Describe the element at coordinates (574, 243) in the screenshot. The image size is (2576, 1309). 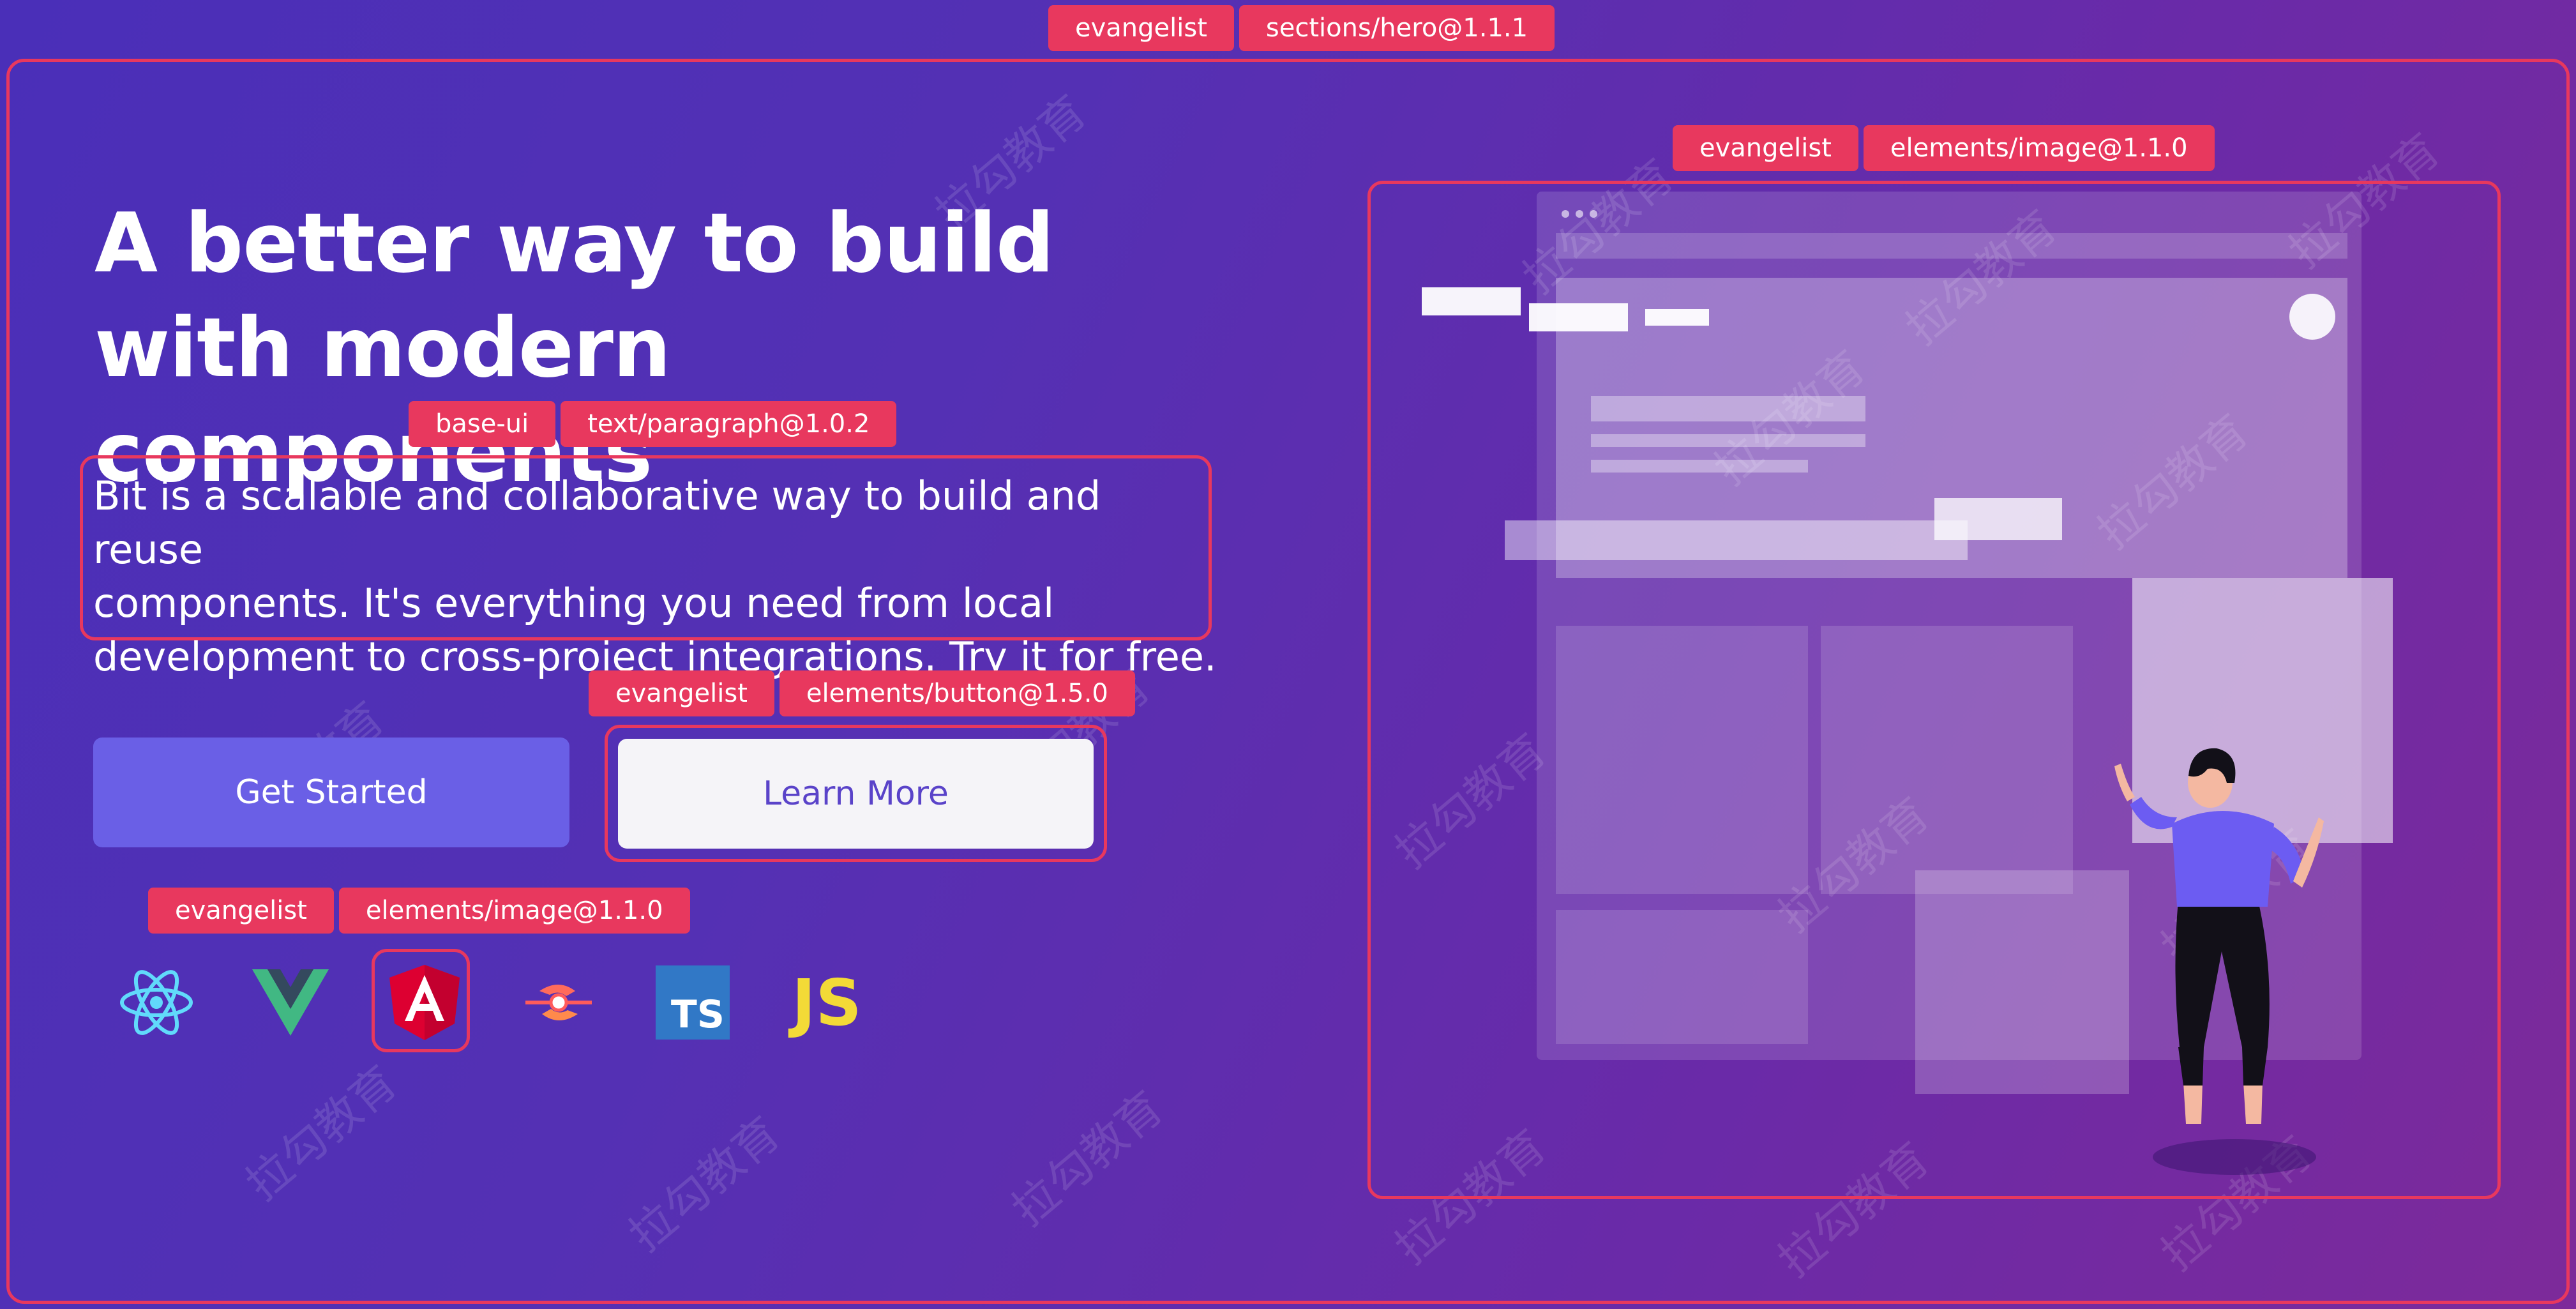
I see `title-line-1: A better way to build` at that location.